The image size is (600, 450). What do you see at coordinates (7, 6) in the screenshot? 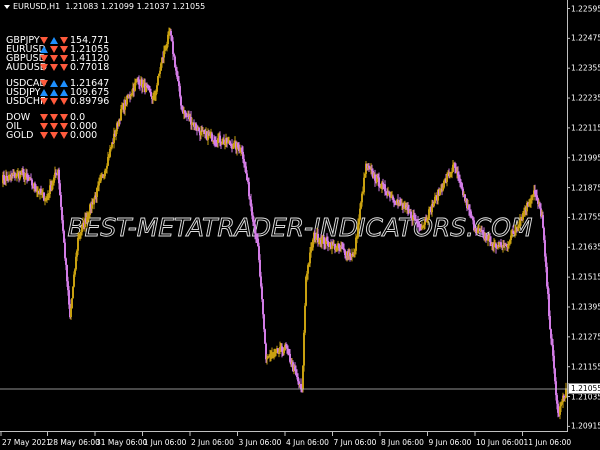
I see `dropdown-triangle-icon` at bounding box center [7, 6].